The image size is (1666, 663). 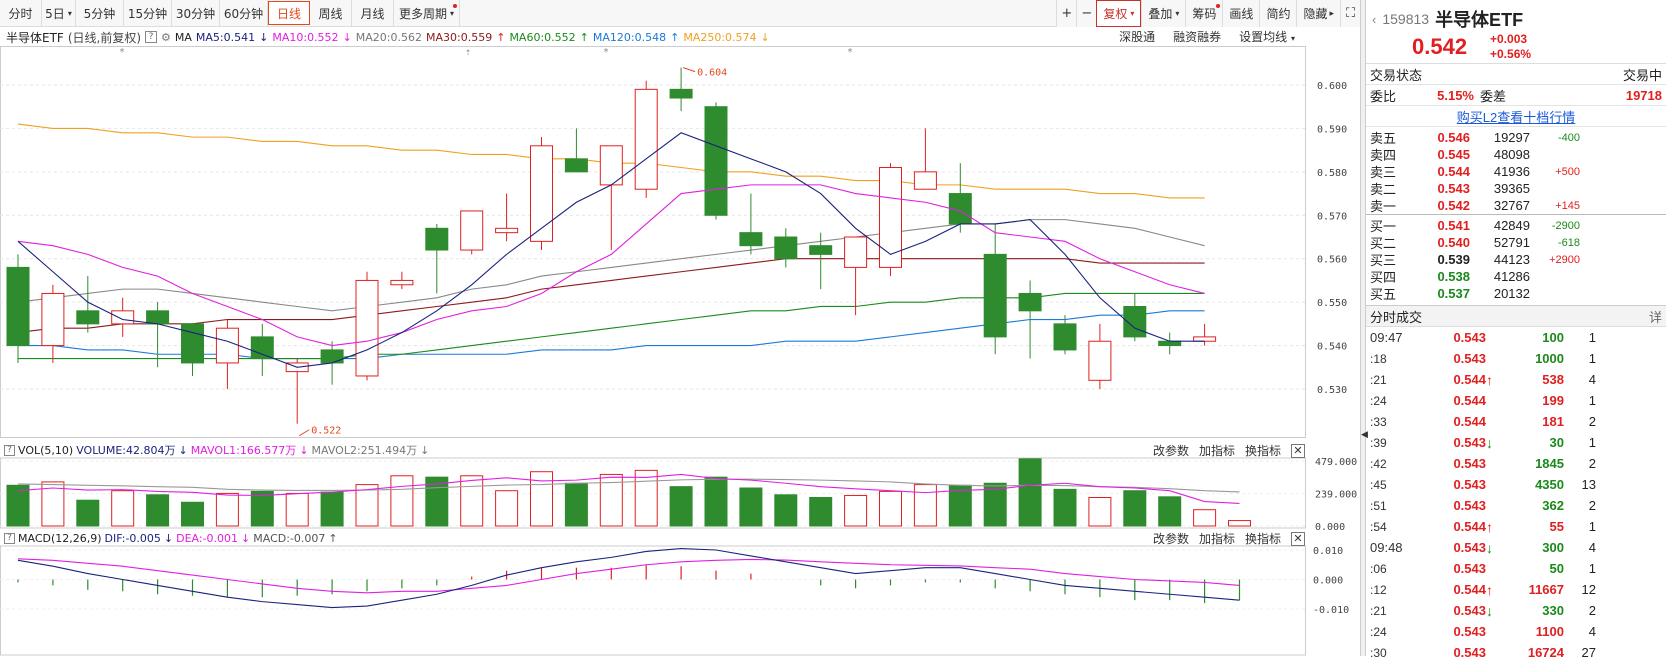 I want to click on tick-count: 27, so click(x=1588, y=652).